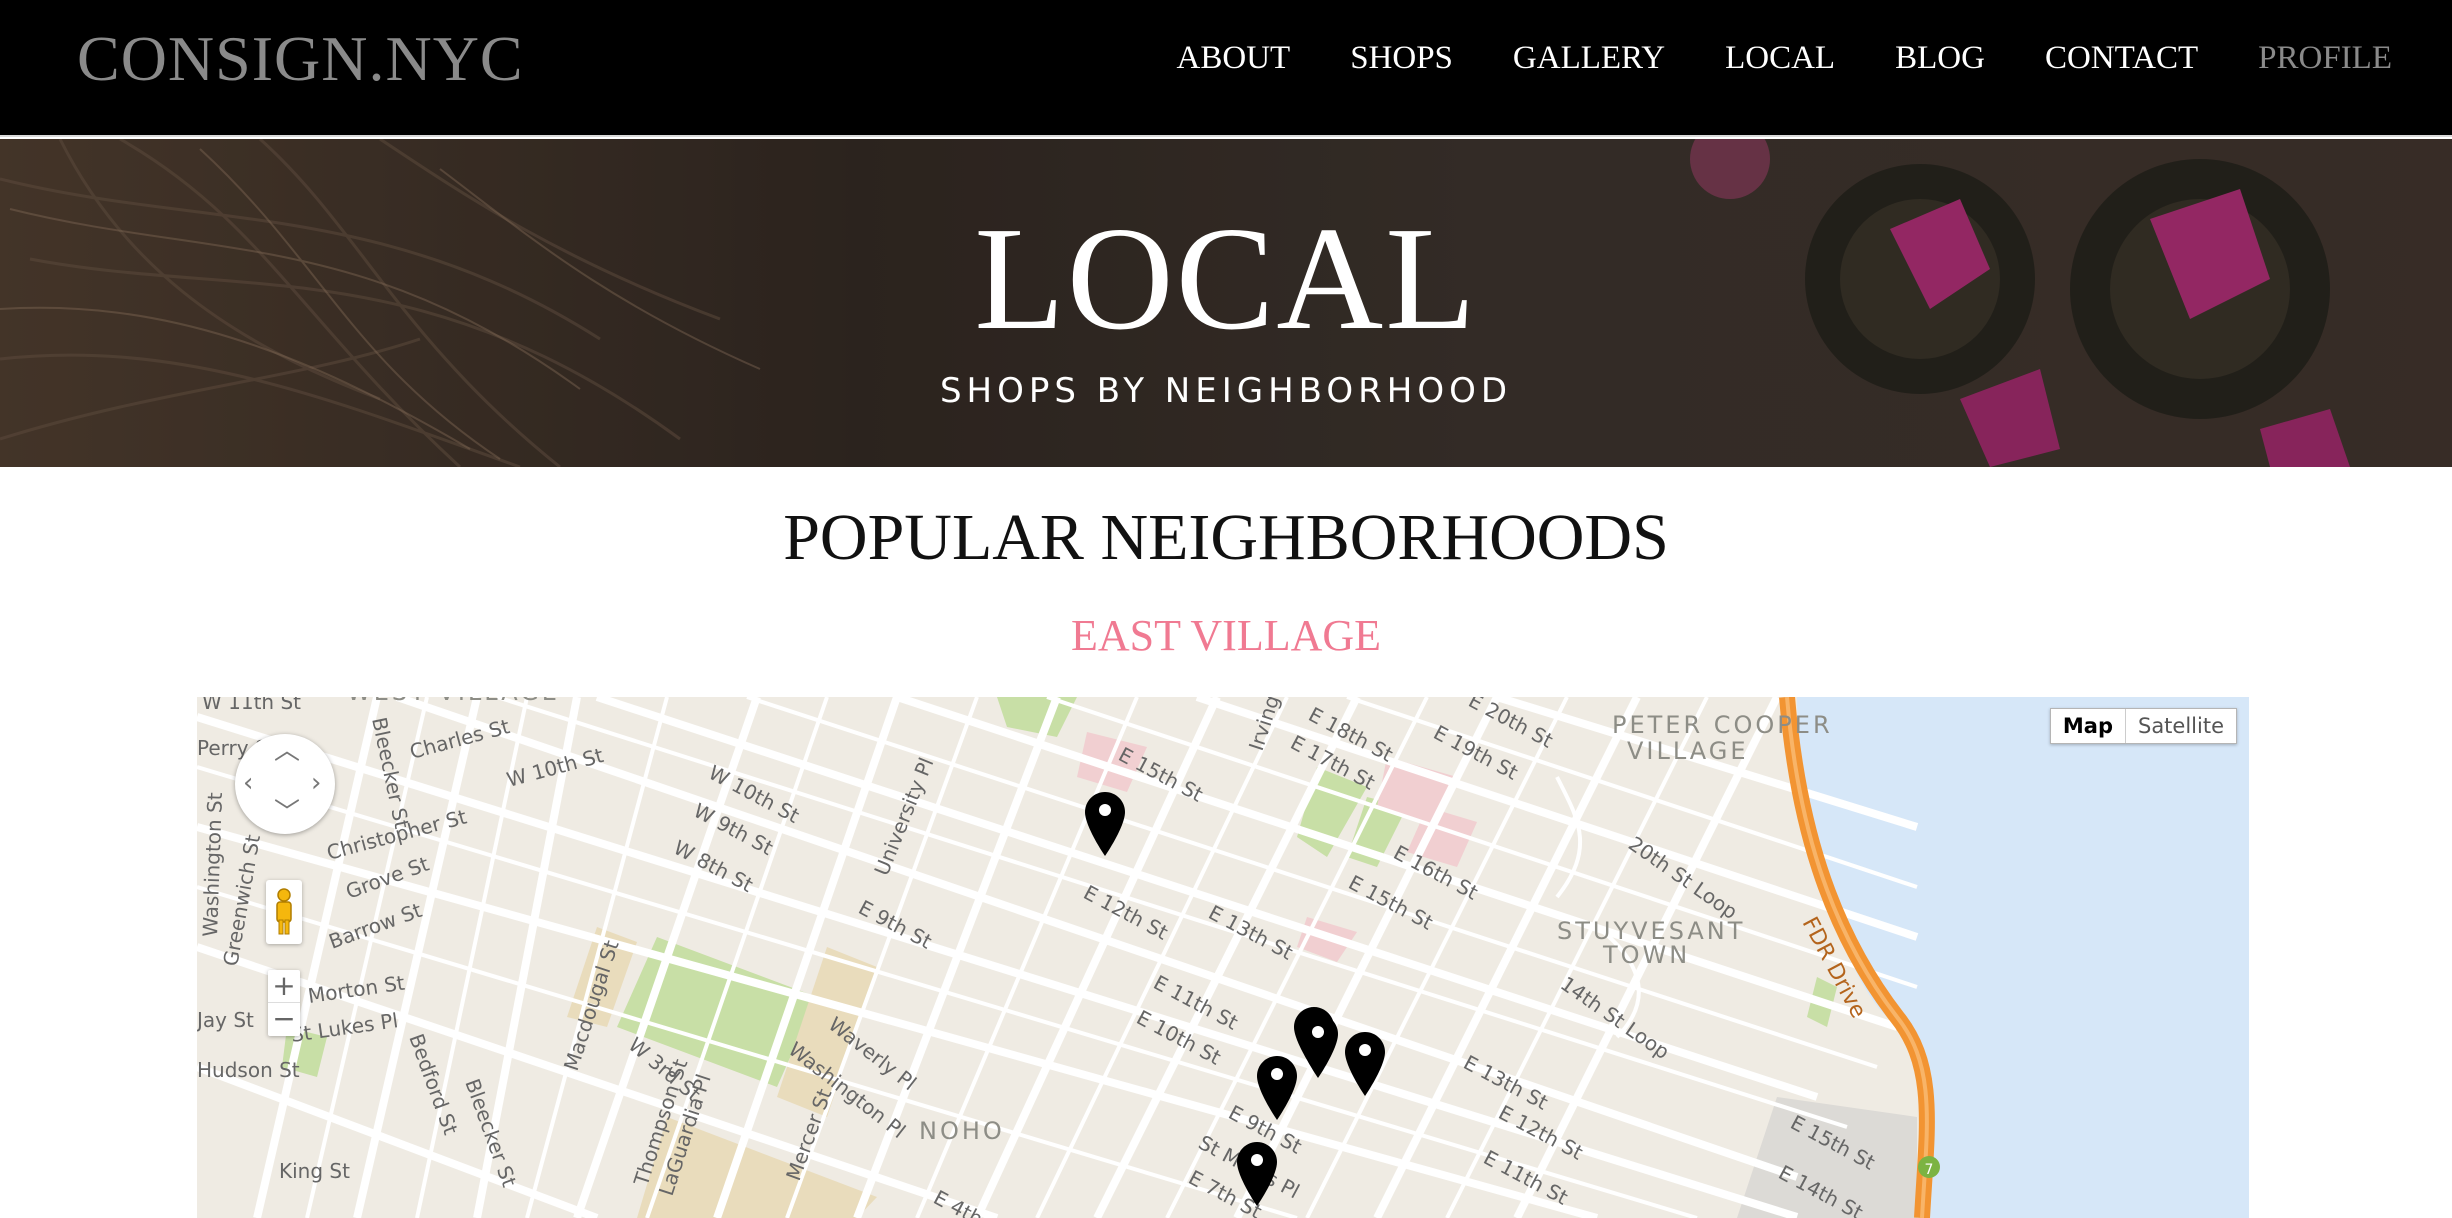 The width and height of the screenshot is (2452, 1218). I want to click on nav-profile: PROFILE, so click(2325, 58).